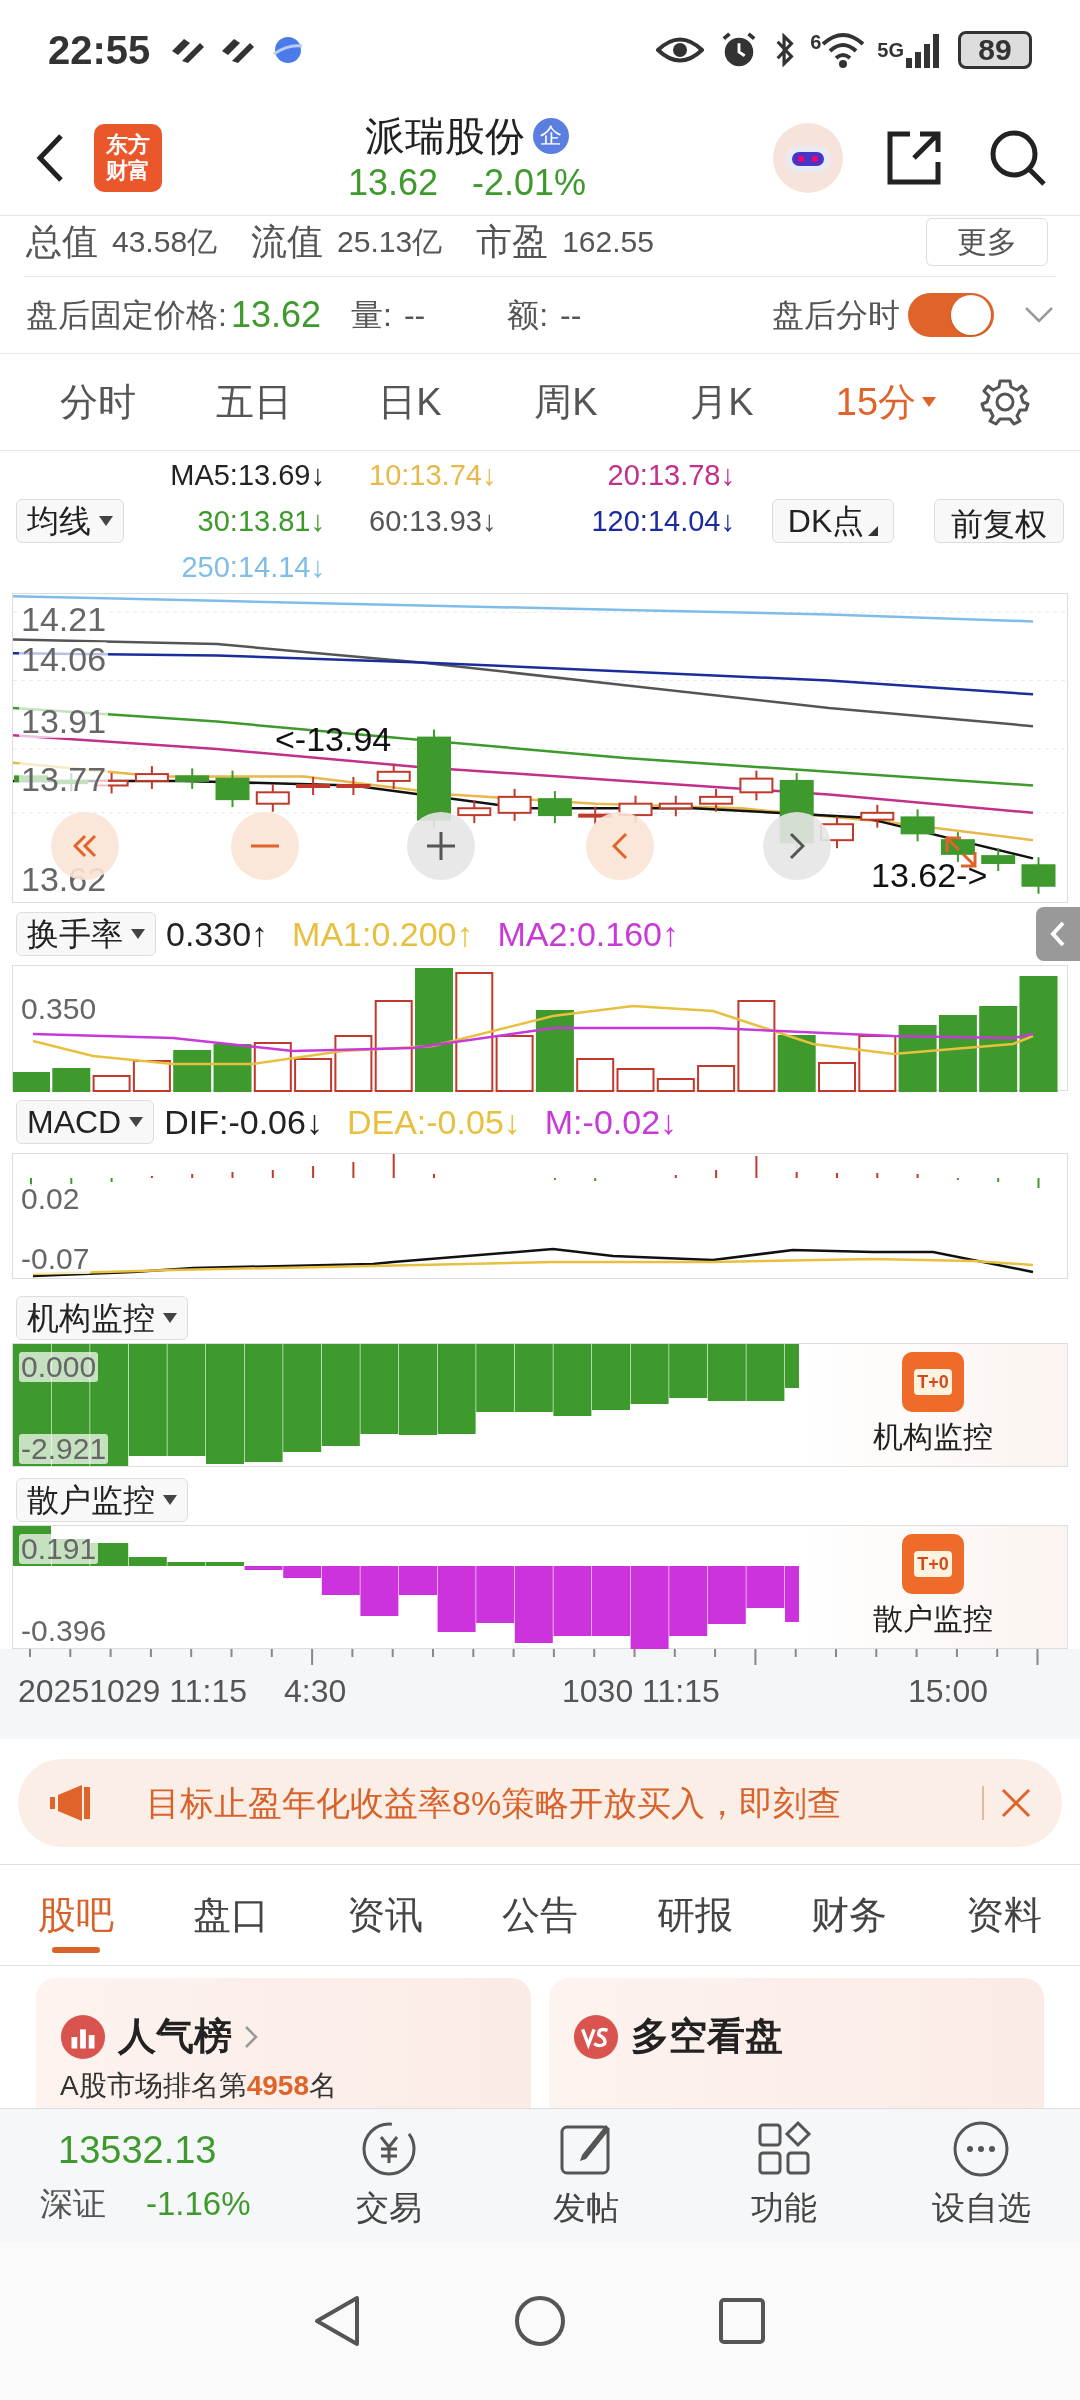 Image resolution: width=1080 pixels, height=2400 pixels. Describe the element at coordinates (102, 1500) in the screenshot. I see `indicator-selector: 散户监控` at that location.